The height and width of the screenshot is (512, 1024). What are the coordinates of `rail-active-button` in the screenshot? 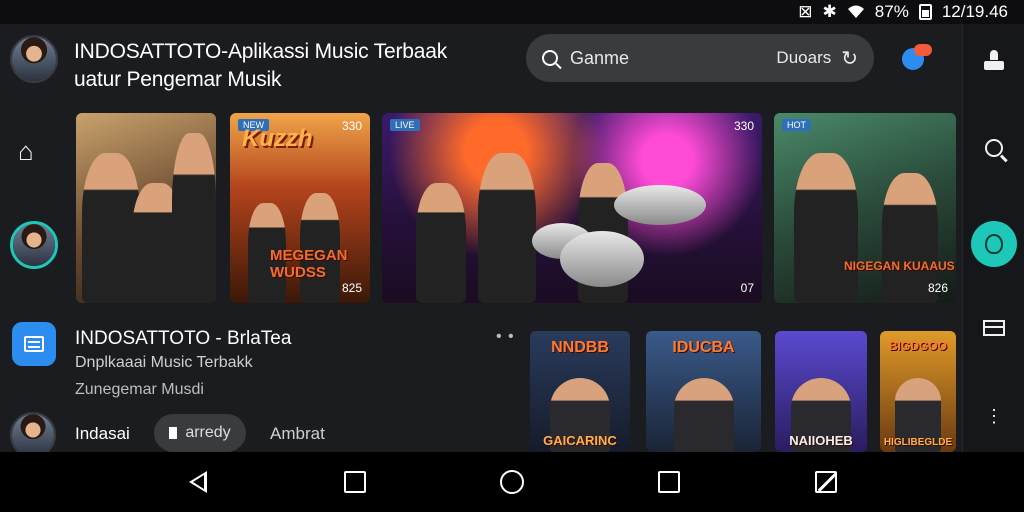 It's located at (994, 244).